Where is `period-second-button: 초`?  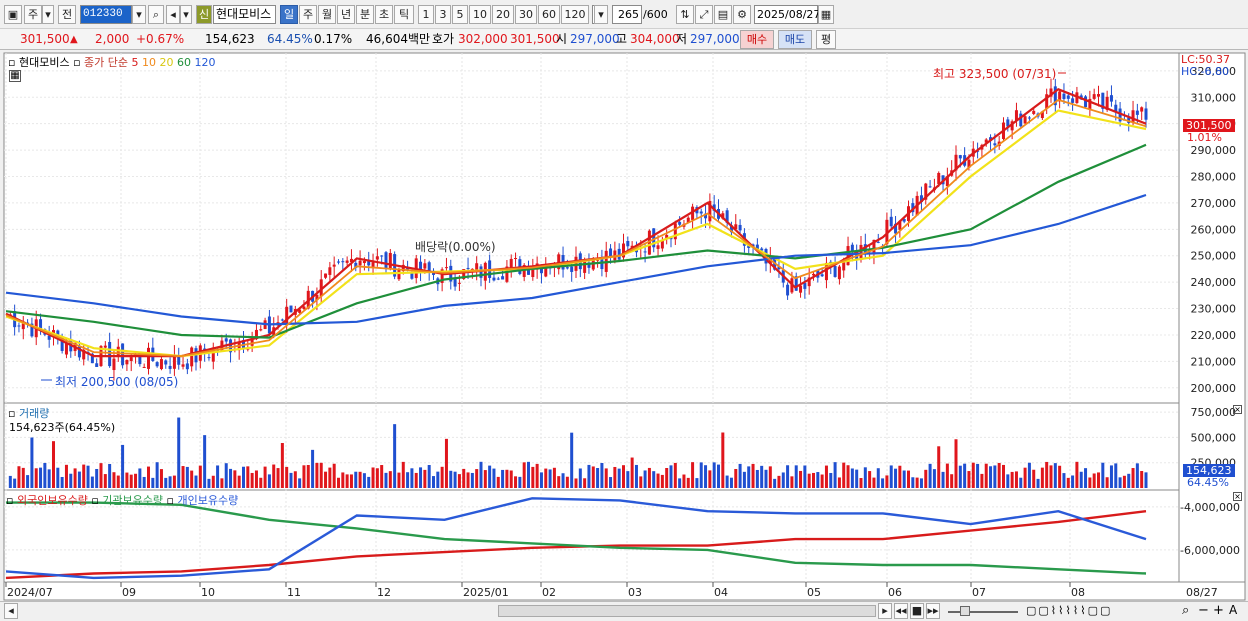
period-second-button: 초 is located at coordinates (384, 14).